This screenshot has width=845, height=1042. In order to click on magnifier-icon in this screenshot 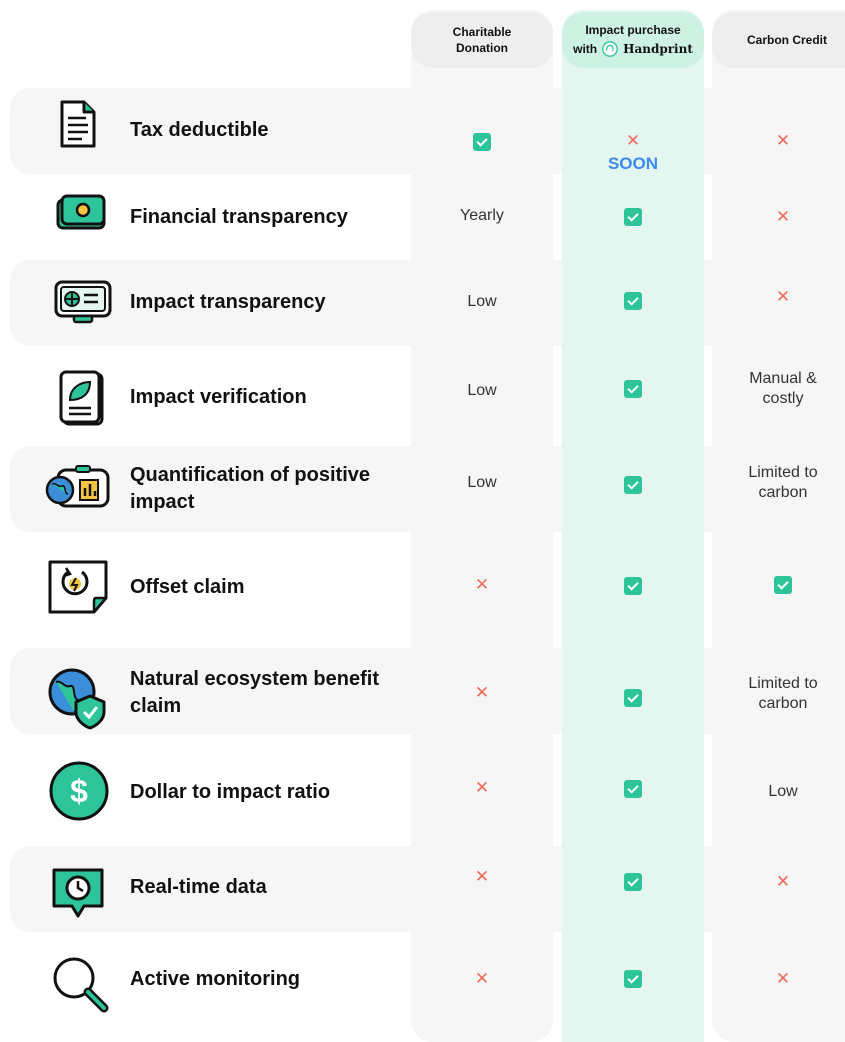, I will do `click(80, 984)`.